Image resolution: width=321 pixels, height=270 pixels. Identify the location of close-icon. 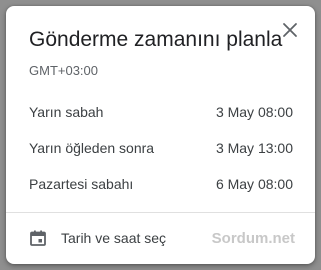
(290, 30).